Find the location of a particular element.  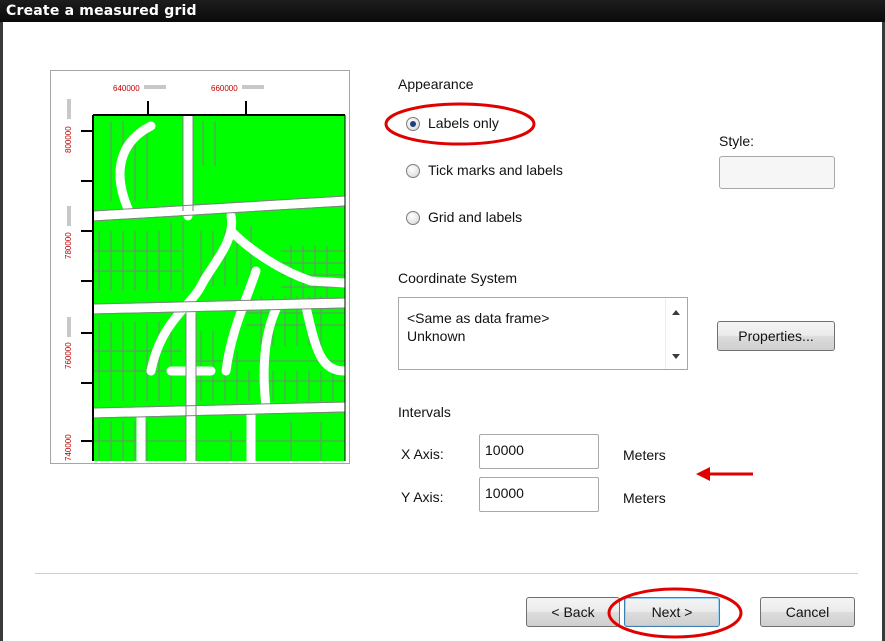

window-frame-left is located at coordinates (1, 331).